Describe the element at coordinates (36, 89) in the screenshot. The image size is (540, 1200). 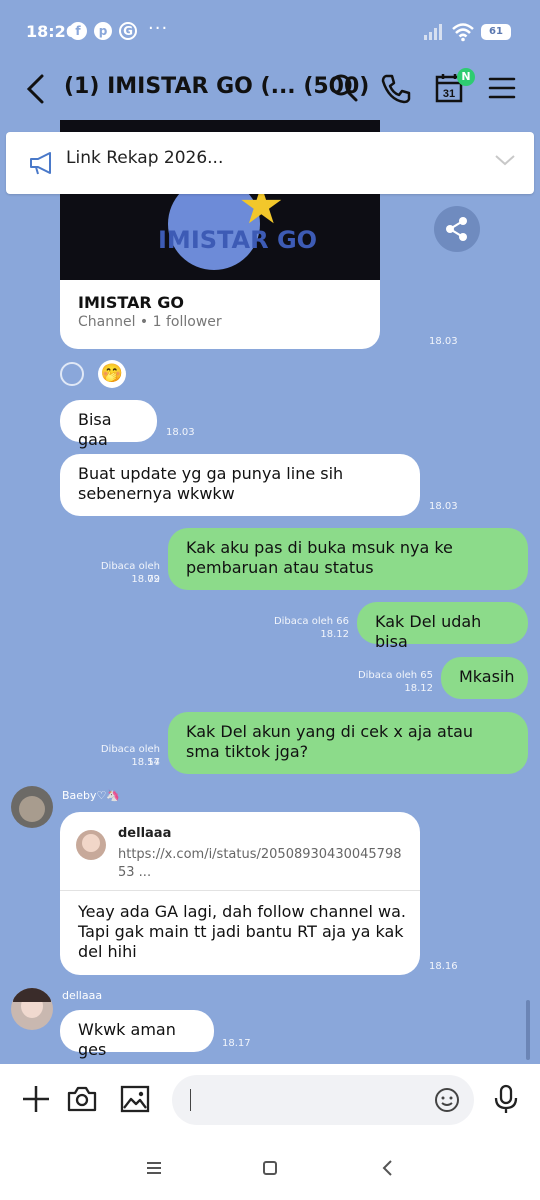
I see `back-icon` at that location.